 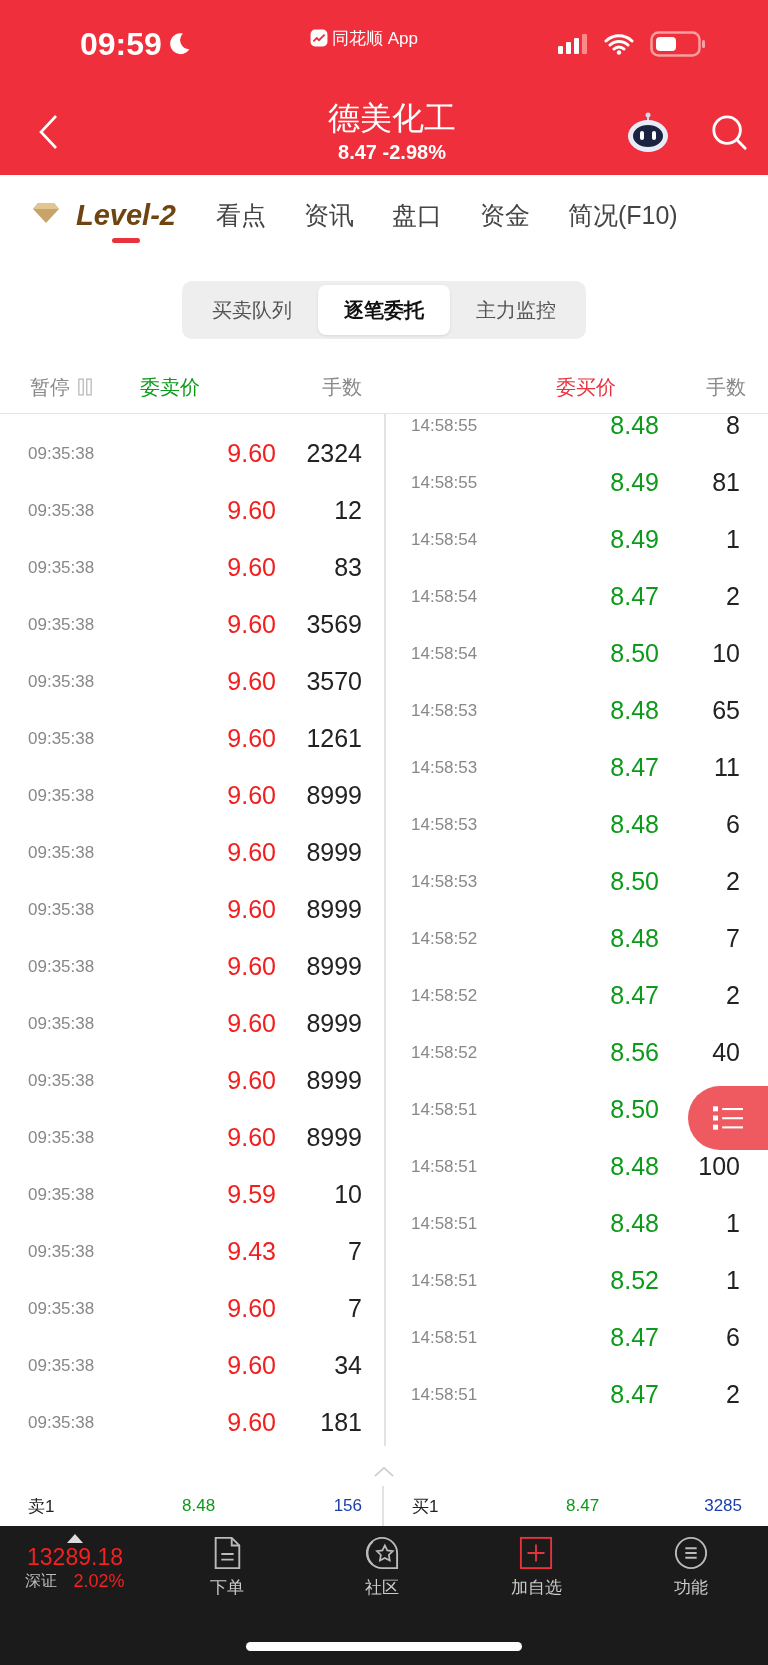 What do you see at coordinates (727, 767) in the screenshot?
I see `order-quantity: 11` at bounding box center [727, 767].